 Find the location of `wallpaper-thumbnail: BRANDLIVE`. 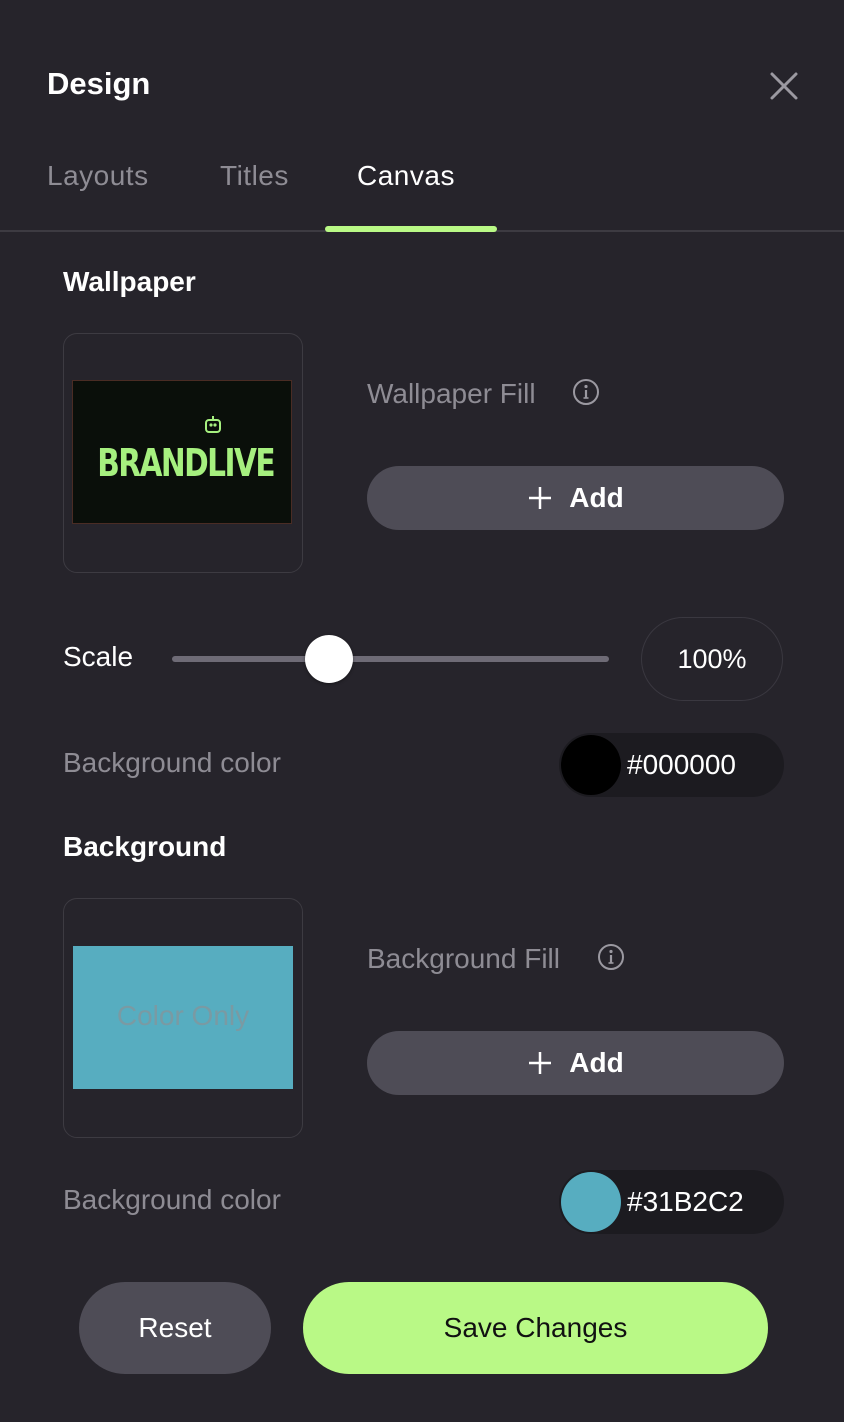

wallpaper-thumbnail: BRANDLIVE is located at coordinates (183, 453).